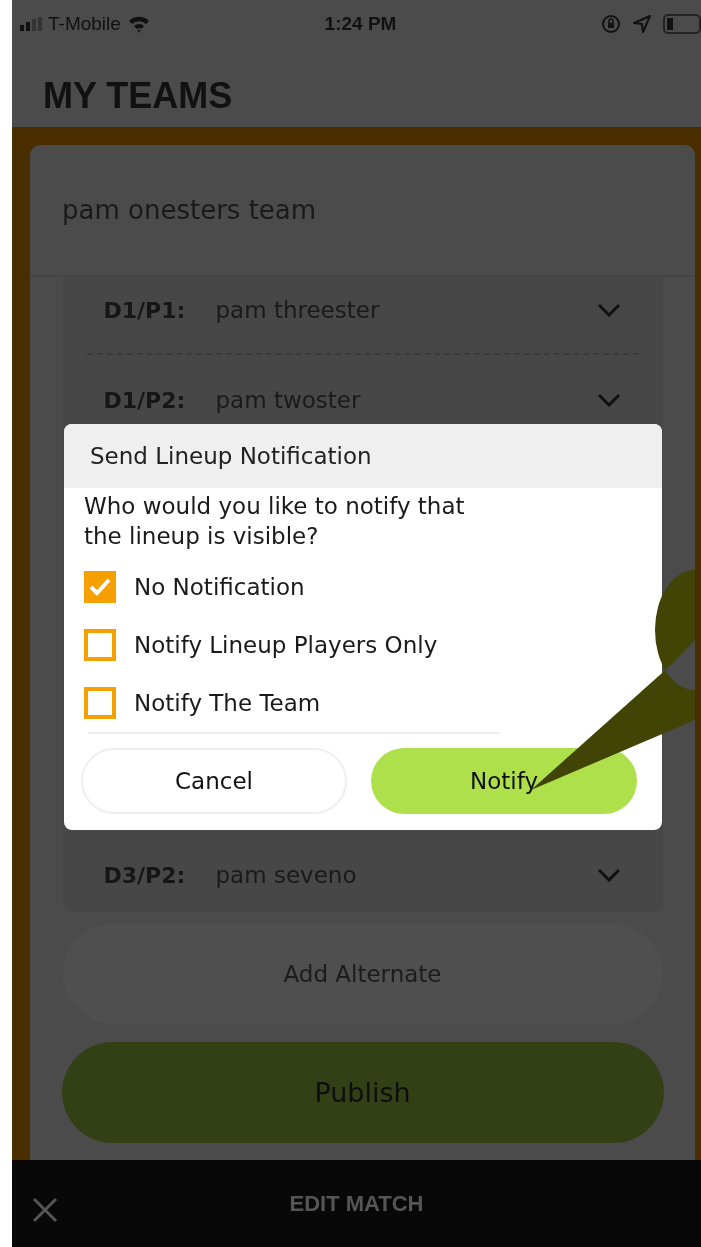 The width and height of the screenshot is (701, 1247). Describe the element at coordinates (642, 24) in the screenshot. I see `location-icon` at that location.